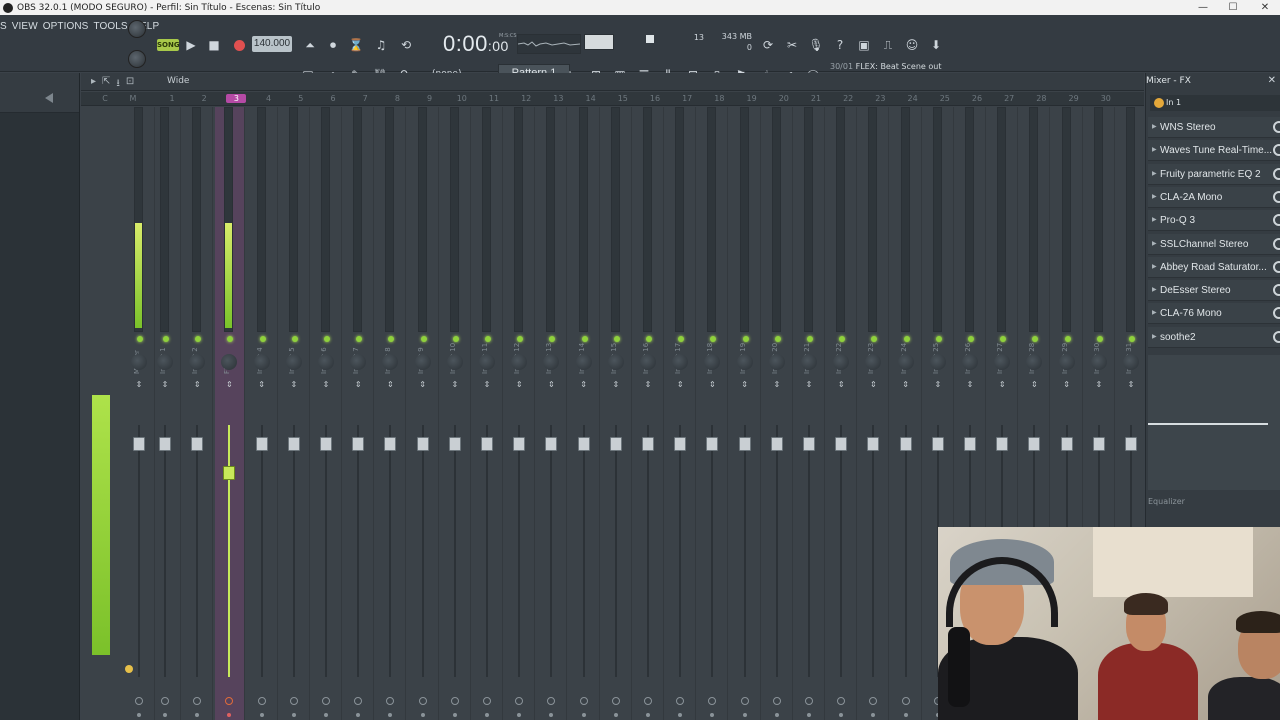 This screenshot has height=720, width=1280. Describe the element at coordinates (310, 45) in the screenshot. I see `metronome-icon: ⏶` at that location.